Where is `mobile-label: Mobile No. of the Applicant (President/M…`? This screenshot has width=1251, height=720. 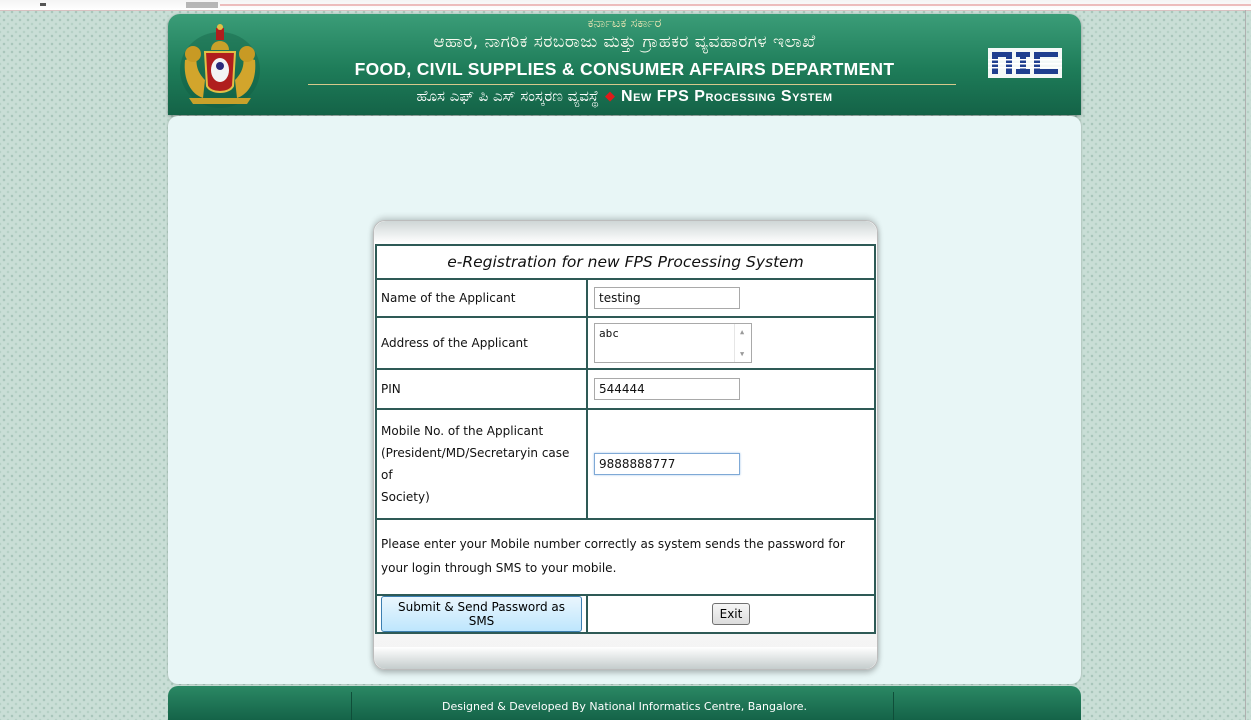 mobile-label: Mobile No. of the Applicant (President/M… is located at coordinates (481, 464).